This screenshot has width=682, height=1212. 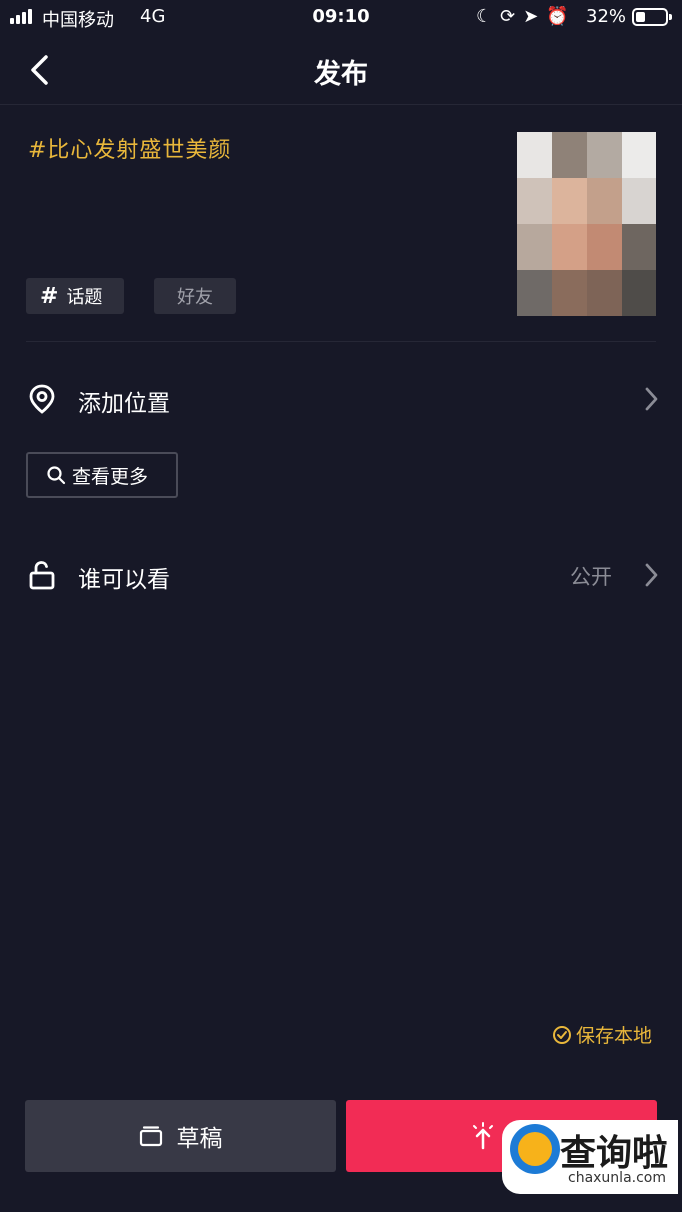 What do you see at coordinates (531, 16) in the screenshot?
I see `location-arrow-icon: ➤` at bounding box center [531, 16].